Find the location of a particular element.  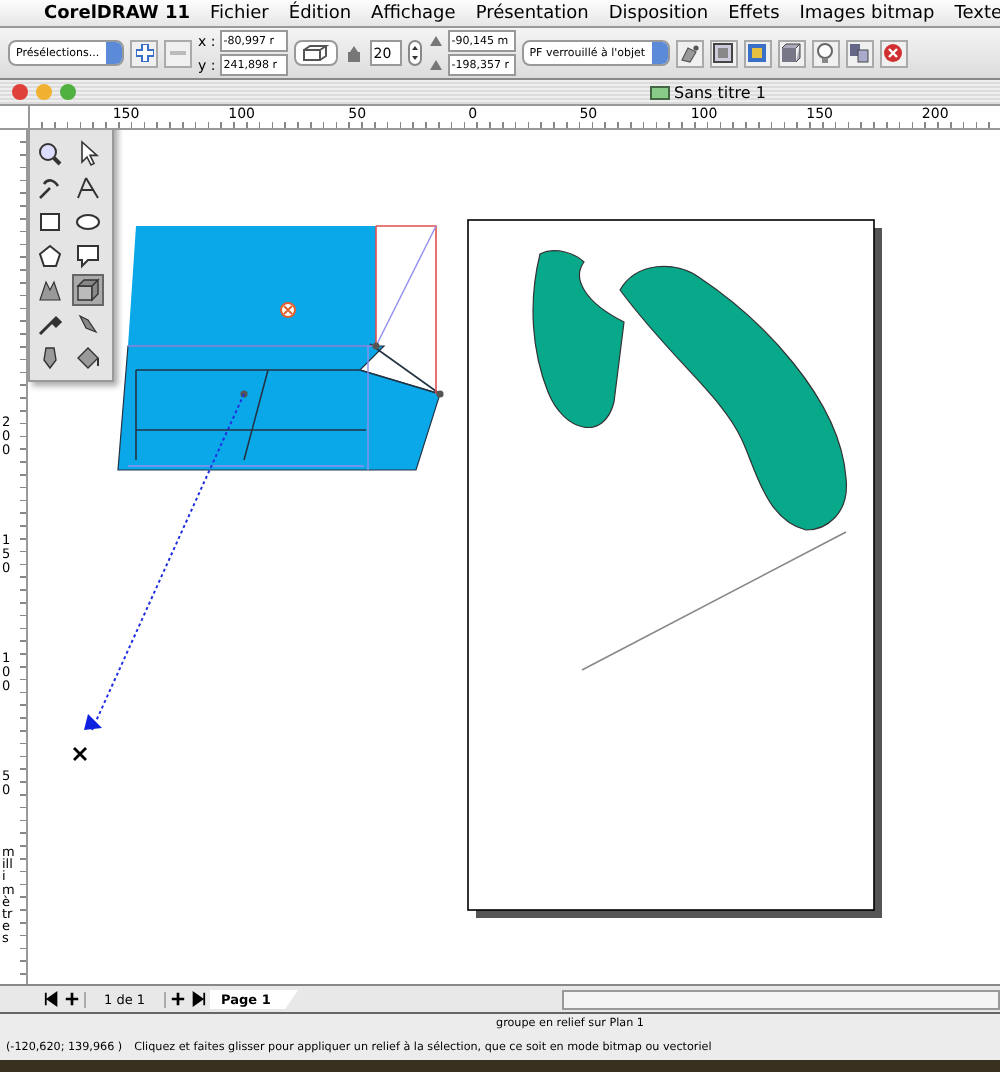

zoom-tool-button is located at coordinates (50, 154).